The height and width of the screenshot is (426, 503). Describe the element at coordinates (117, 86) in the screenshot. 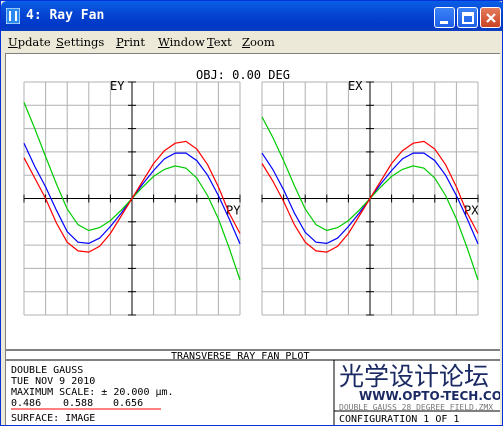

I see `y-axis-label: EY` at that location.